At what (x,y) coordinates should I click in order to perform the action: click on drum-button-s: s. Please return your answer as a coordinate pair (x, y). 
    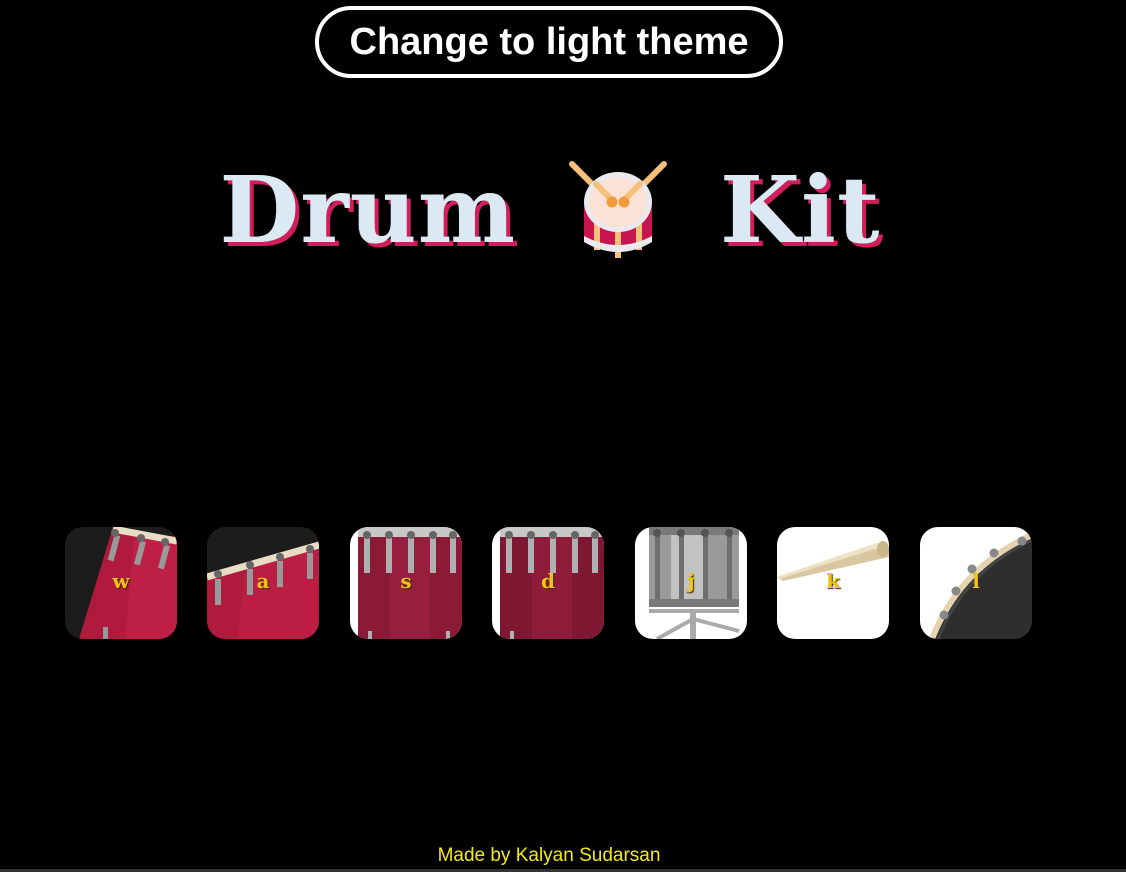
    Looking at the image, I should click on (406, 583).